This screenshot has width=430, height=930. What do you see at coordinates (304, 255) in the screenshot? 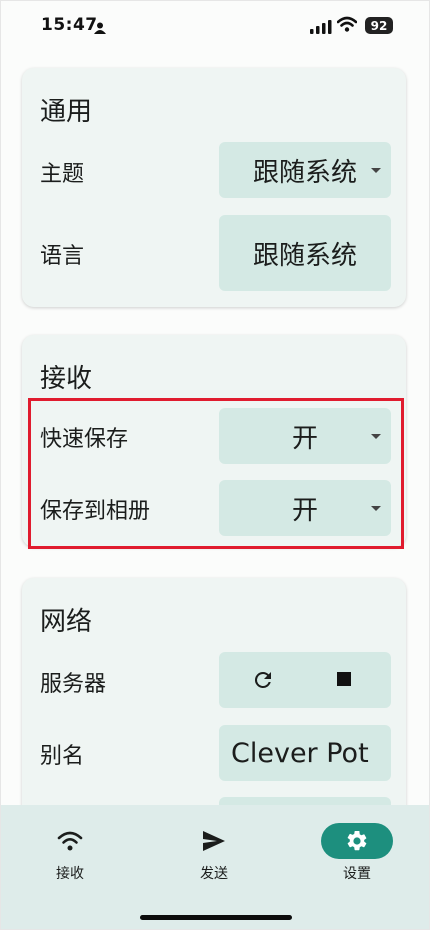
I see `language-value: 跟随系统` at bounding box center [304, 255].